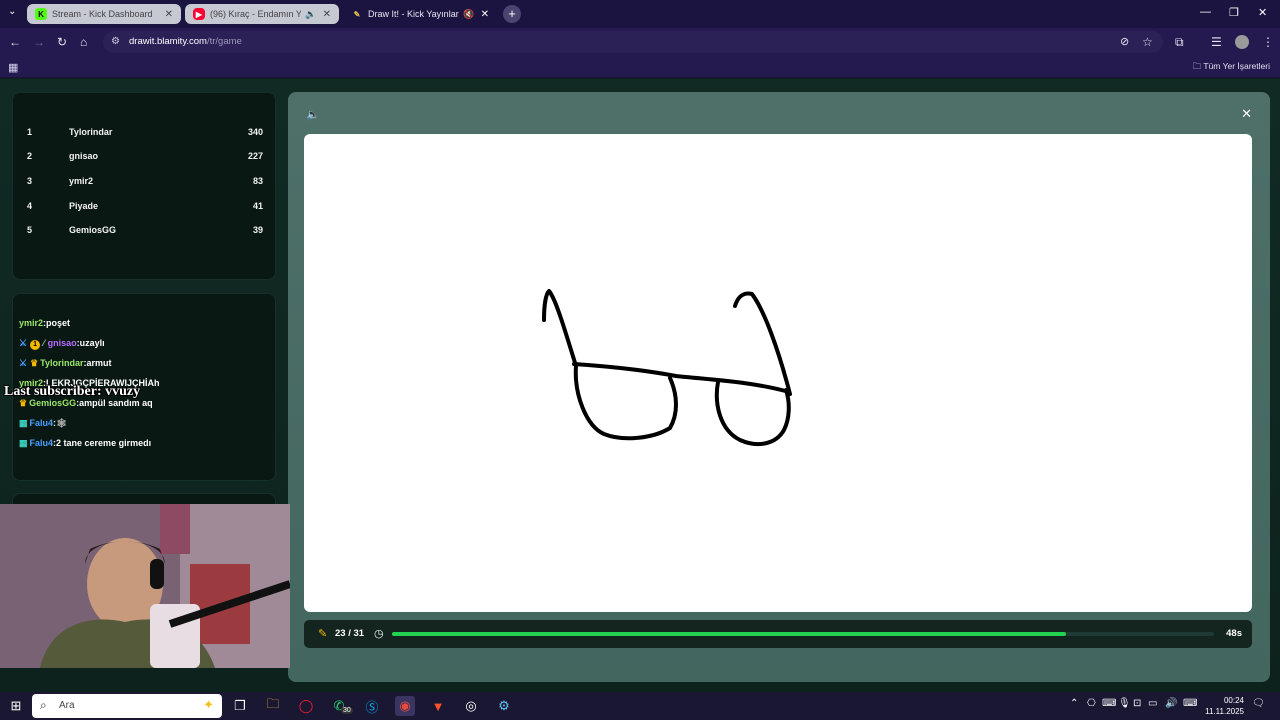 Image resolution: width=1280 pixels, height=720 pixels. I want to click on pencil-badge-icon: ⁄, so click(44, 343).